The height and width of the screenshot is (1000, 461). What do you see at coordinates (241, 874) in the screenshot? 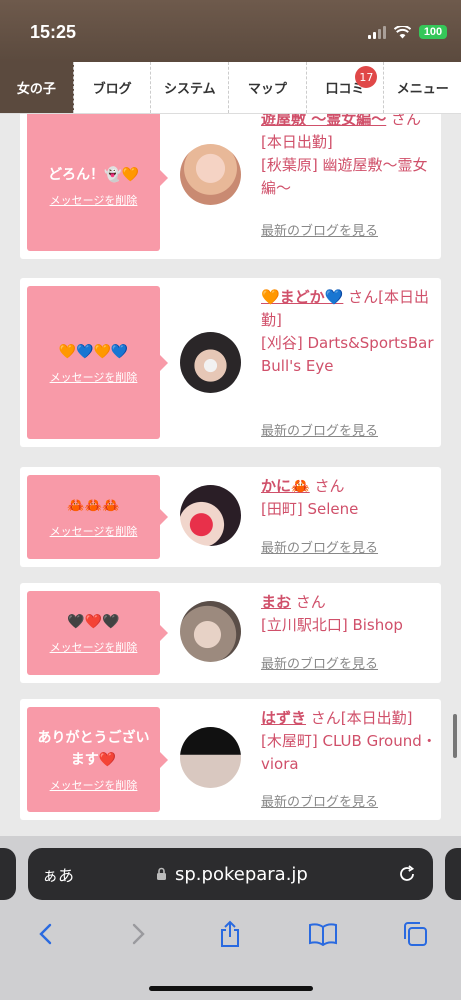
I see `url-text: sp.pokepara.jp` at bounding box center [241, 874].